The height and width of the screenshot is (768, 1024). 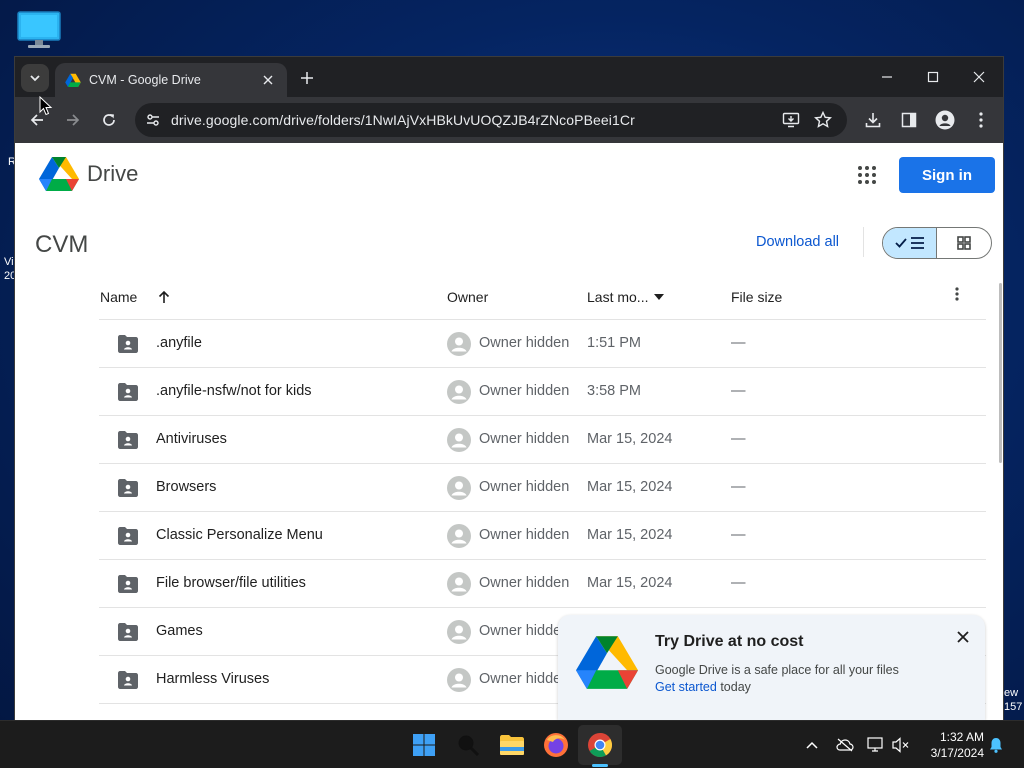 I want to click on get-started-link: Get started, so click(x=686, y=687).